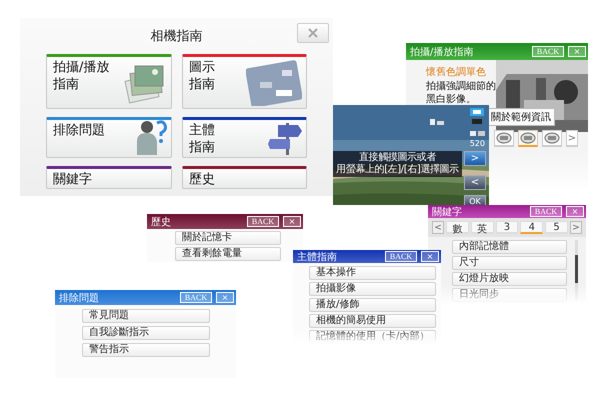 The height and width of the screenshot is (419, 600). Describe the element at coordinates (507, 227) in the screenshot. I see `index-tab: 3` at that location.